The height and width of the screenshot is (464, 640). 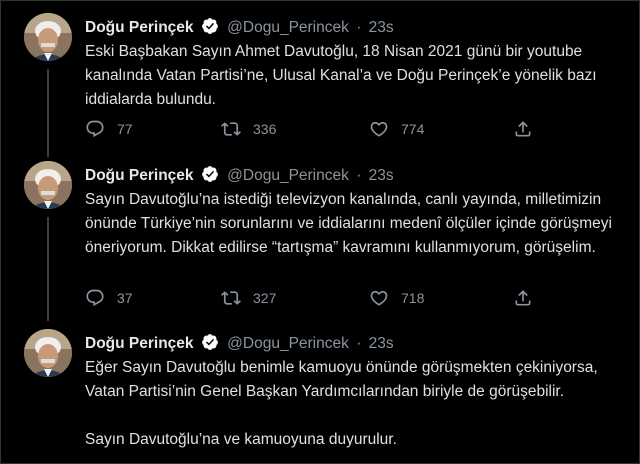 I want to click on reply-count: 37, so click(x=125, y=298).